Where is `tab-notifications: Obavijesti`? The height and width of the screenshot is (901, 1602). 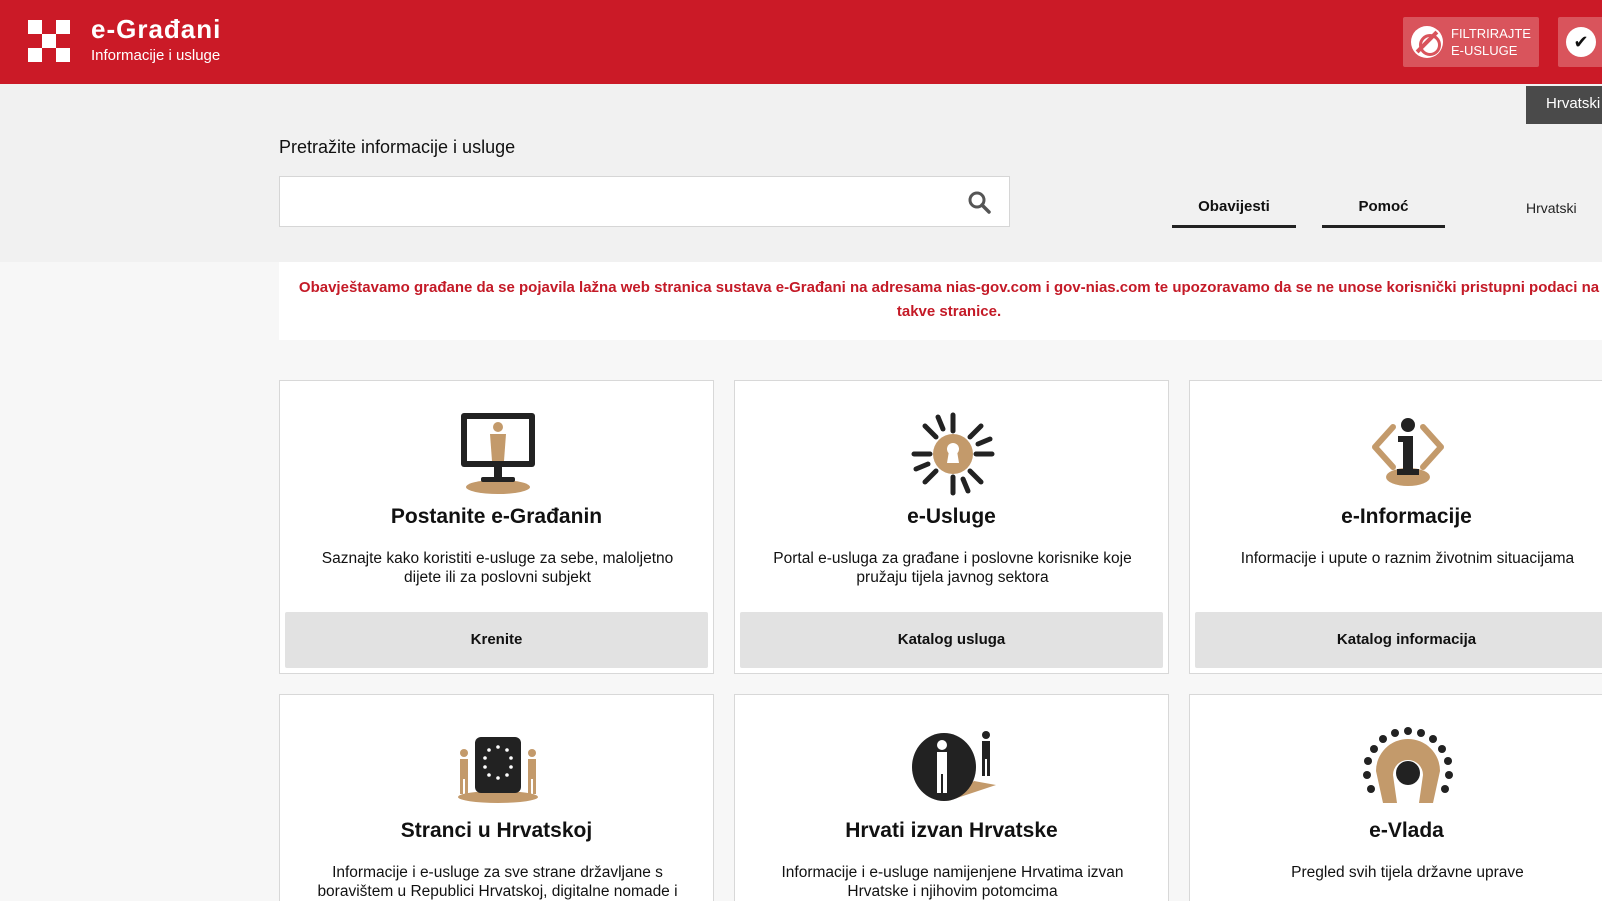 tab-notifications: Obavijesti is located at coordinates (1234, 213).